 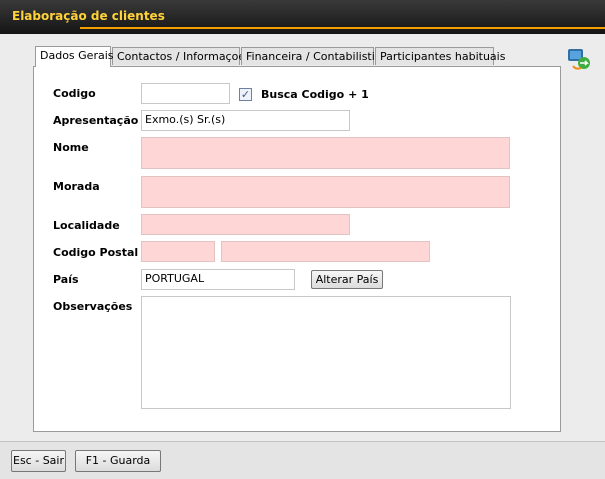 What do you see at coordinates (38, 461) in the screenshot?
I see `sair-button: Esc - Sair` at bounding box center [38, 461].